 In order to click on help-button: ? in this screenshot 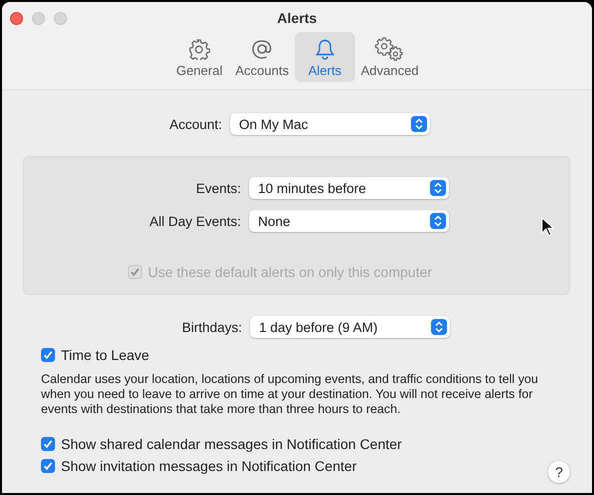, I will do `click(559, 472)`.